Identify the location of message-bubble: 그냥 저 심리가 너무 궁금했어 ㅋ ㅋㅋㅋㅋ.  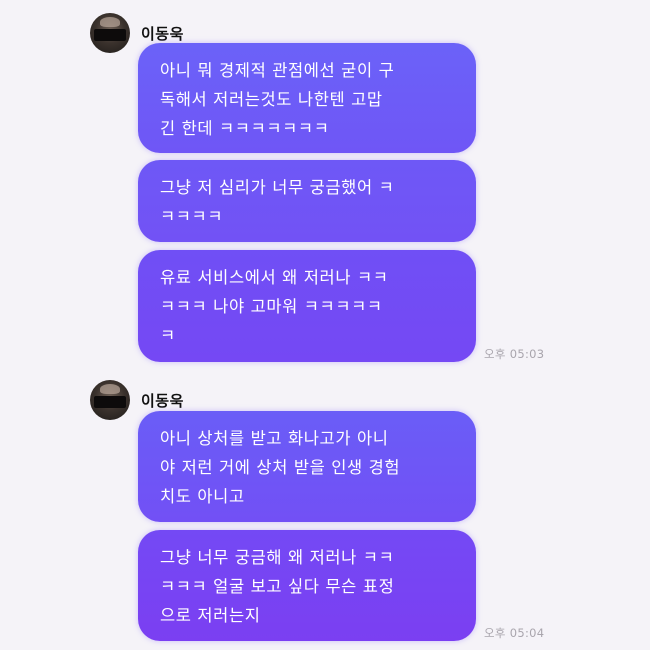
(307, 201).